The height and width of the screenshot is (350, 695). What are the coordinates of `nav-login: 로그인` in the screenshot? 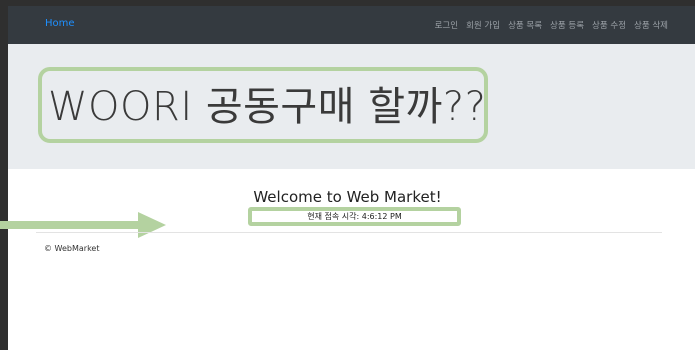 It's located at (446, 25).